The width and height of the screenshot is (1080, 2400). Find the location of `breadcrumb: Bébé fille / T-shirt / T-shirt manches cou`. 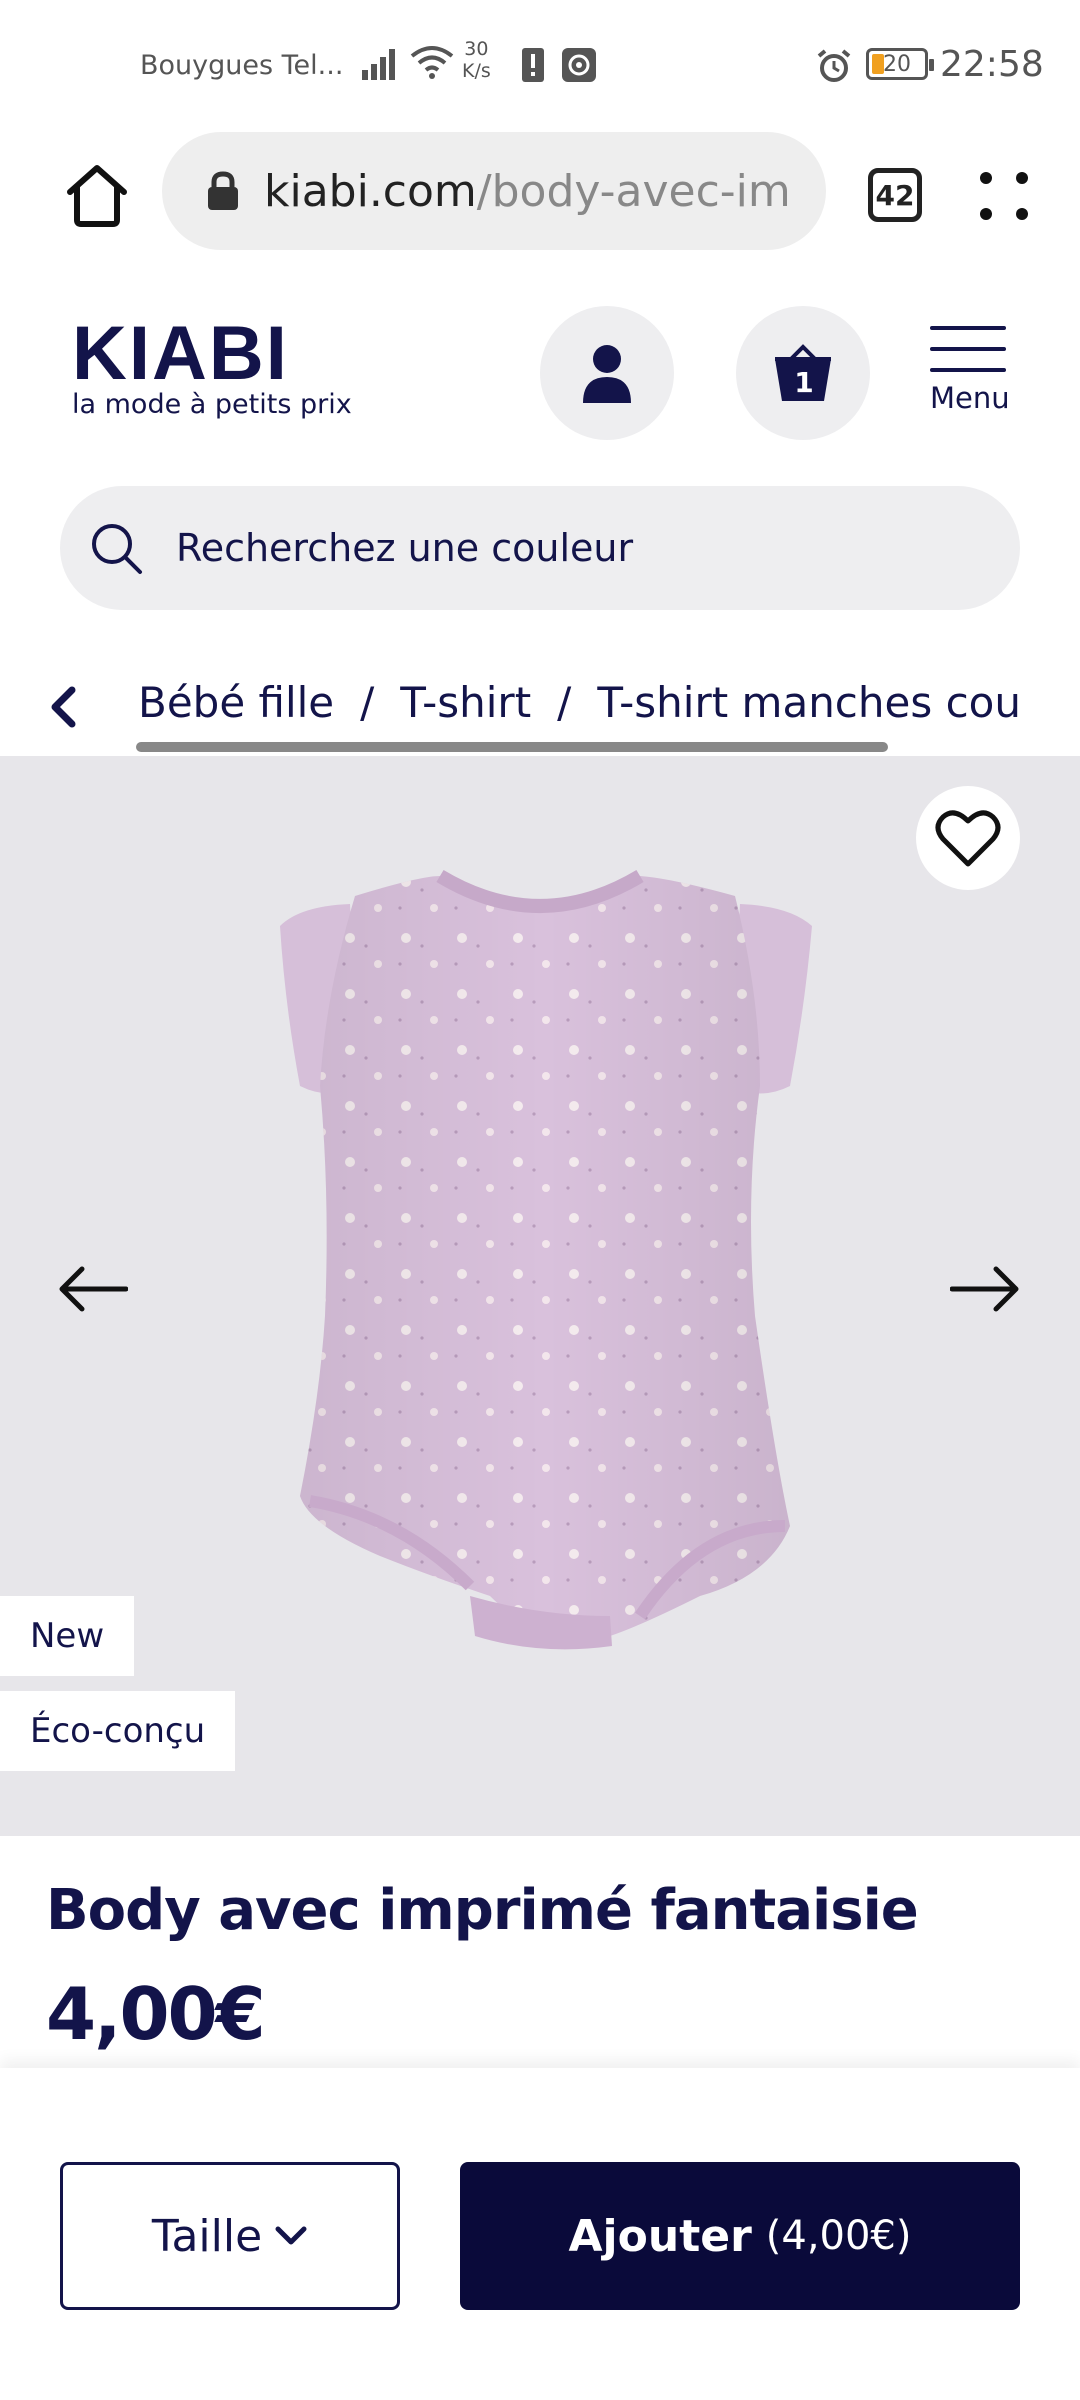

breadcrumb: Bébé fille / T-shirt / T-shirt manches cou is located at coordinates (540, 713).